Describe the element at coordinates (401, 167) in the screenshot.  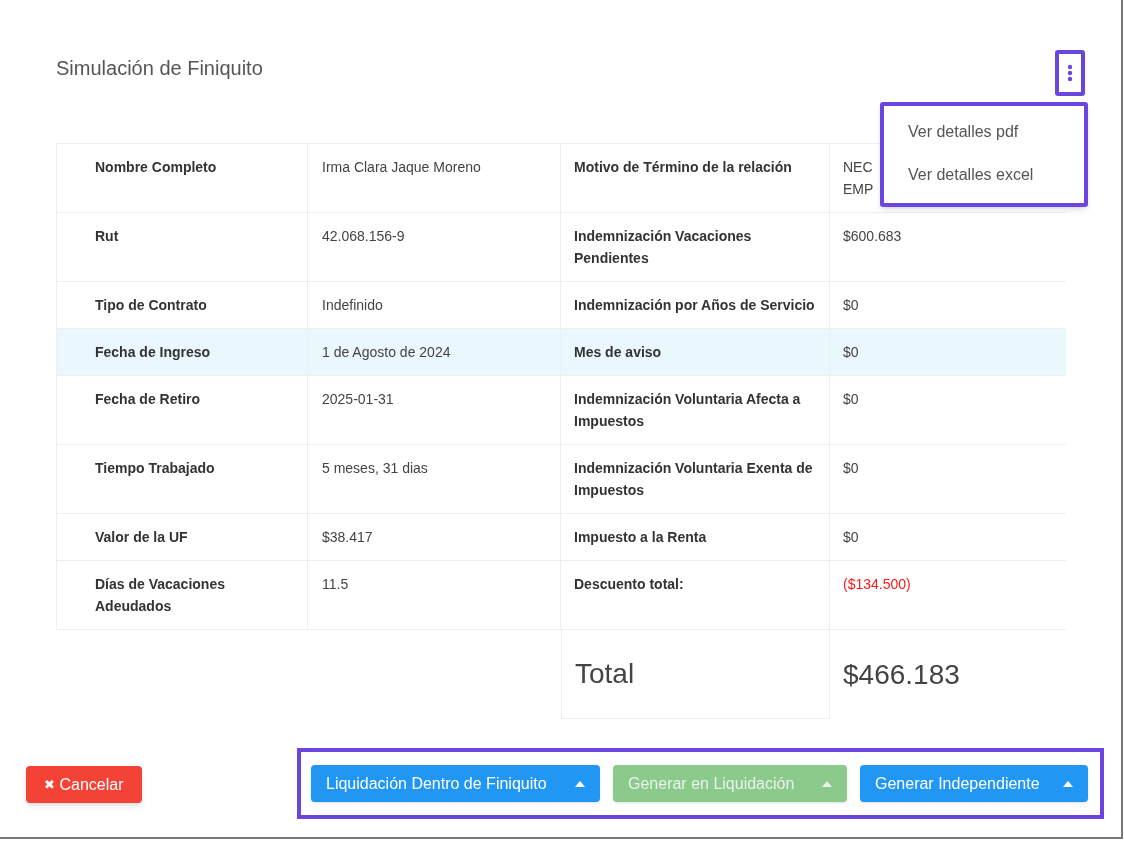
I see `field-value: Irma Clara Jaque Moreno` at that location.